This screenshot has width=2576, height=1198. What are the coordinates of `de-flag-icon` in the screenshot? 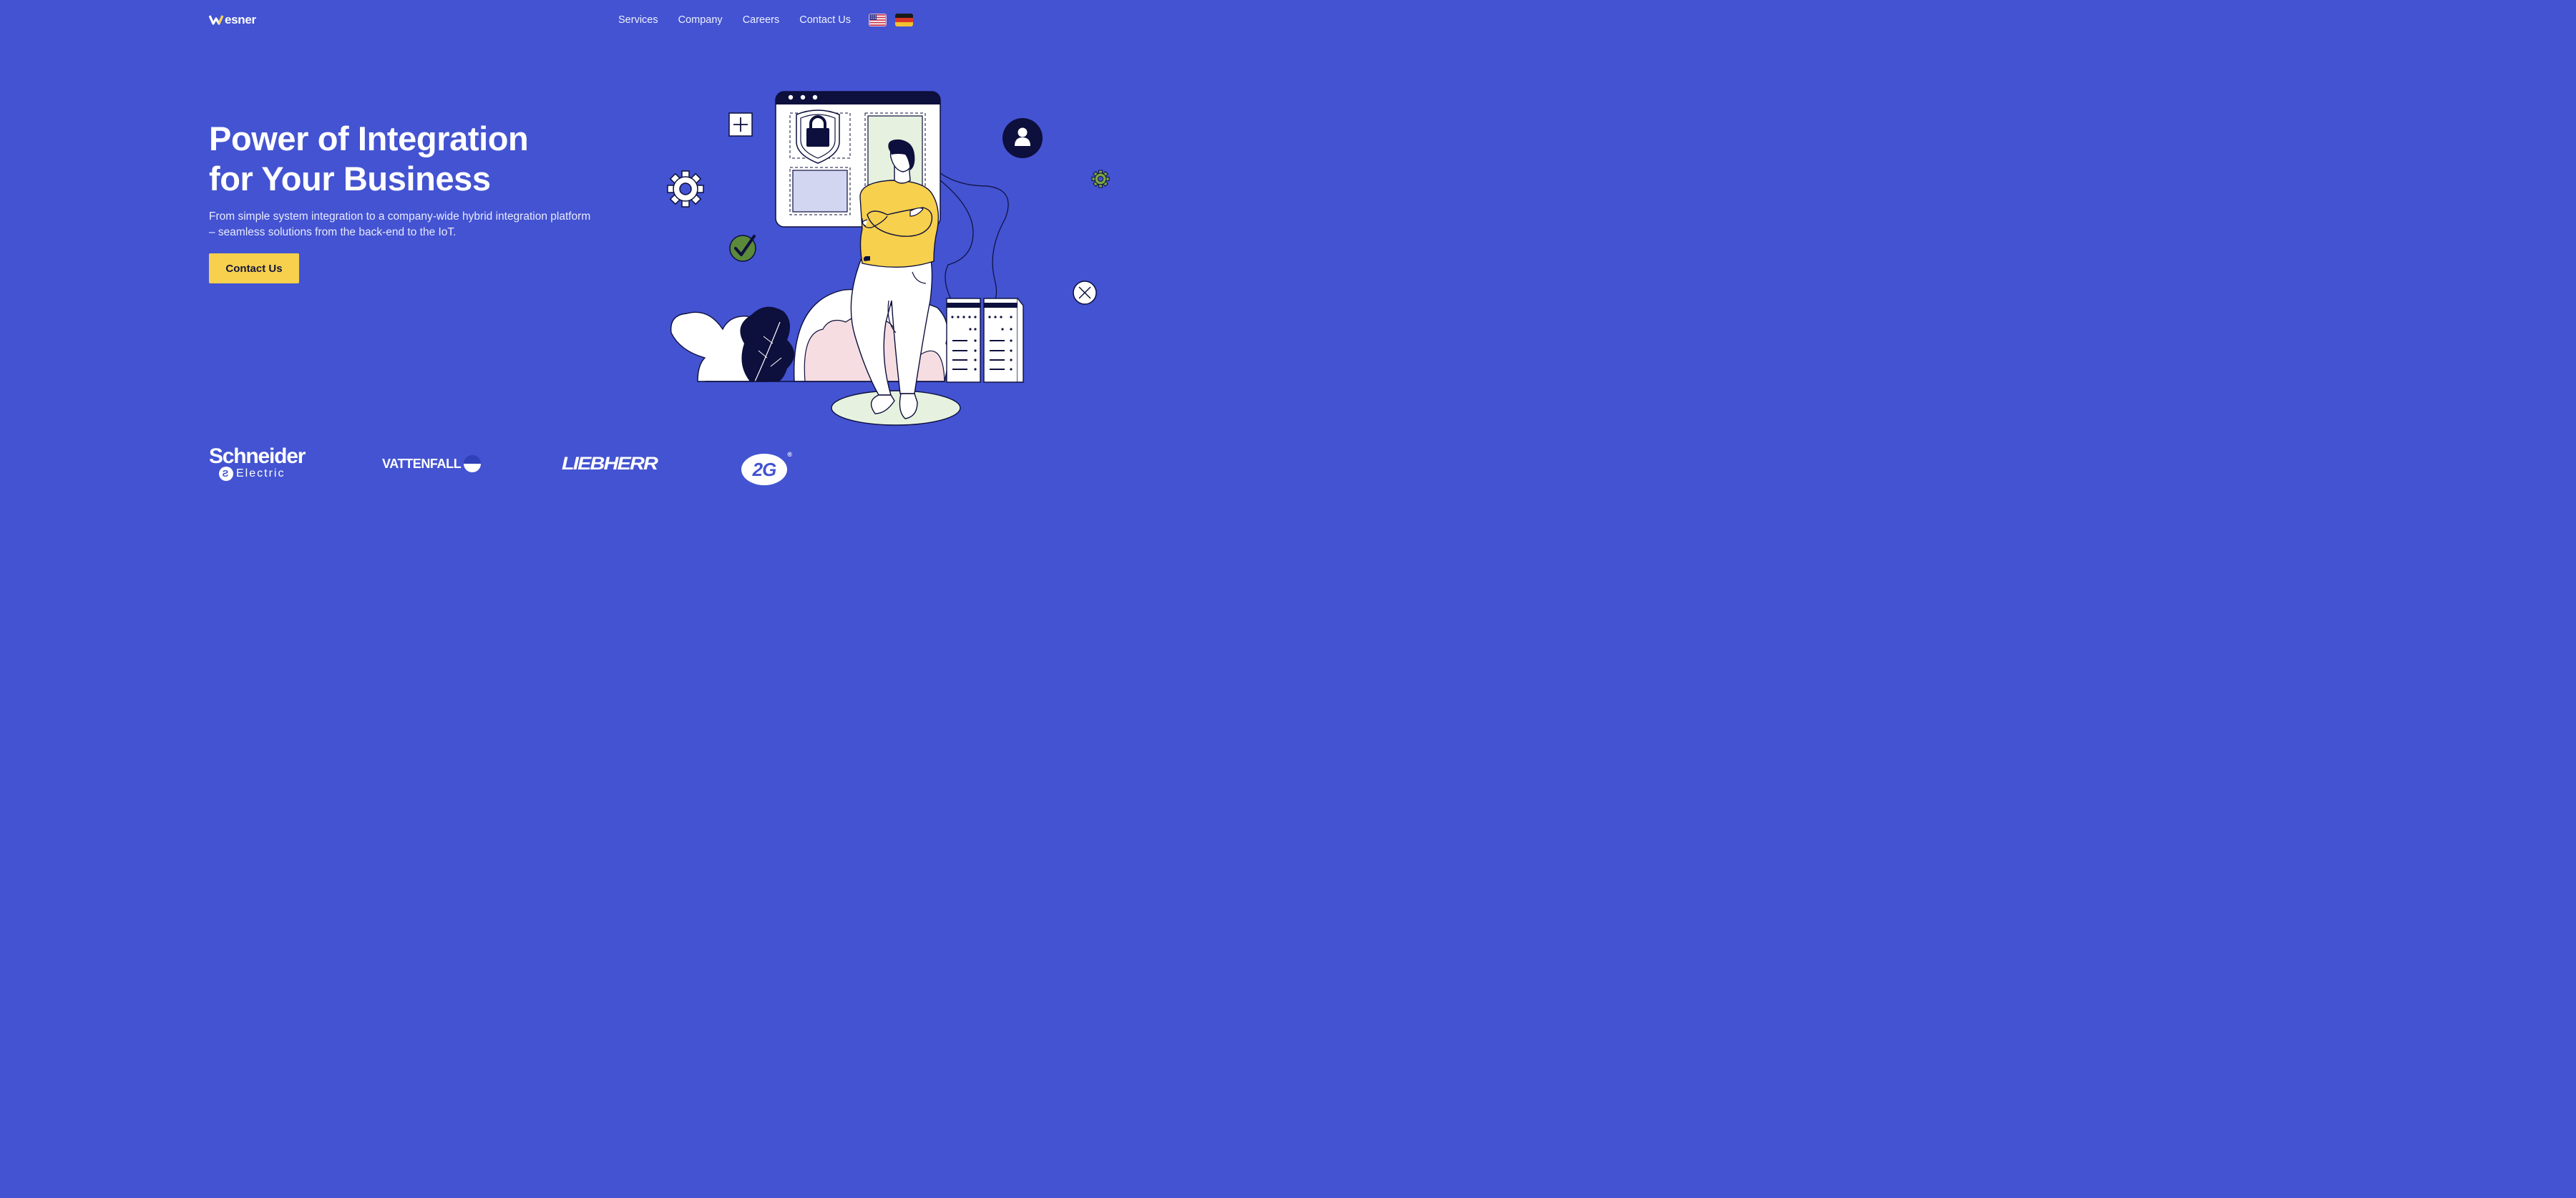 It's located at (904, 20).